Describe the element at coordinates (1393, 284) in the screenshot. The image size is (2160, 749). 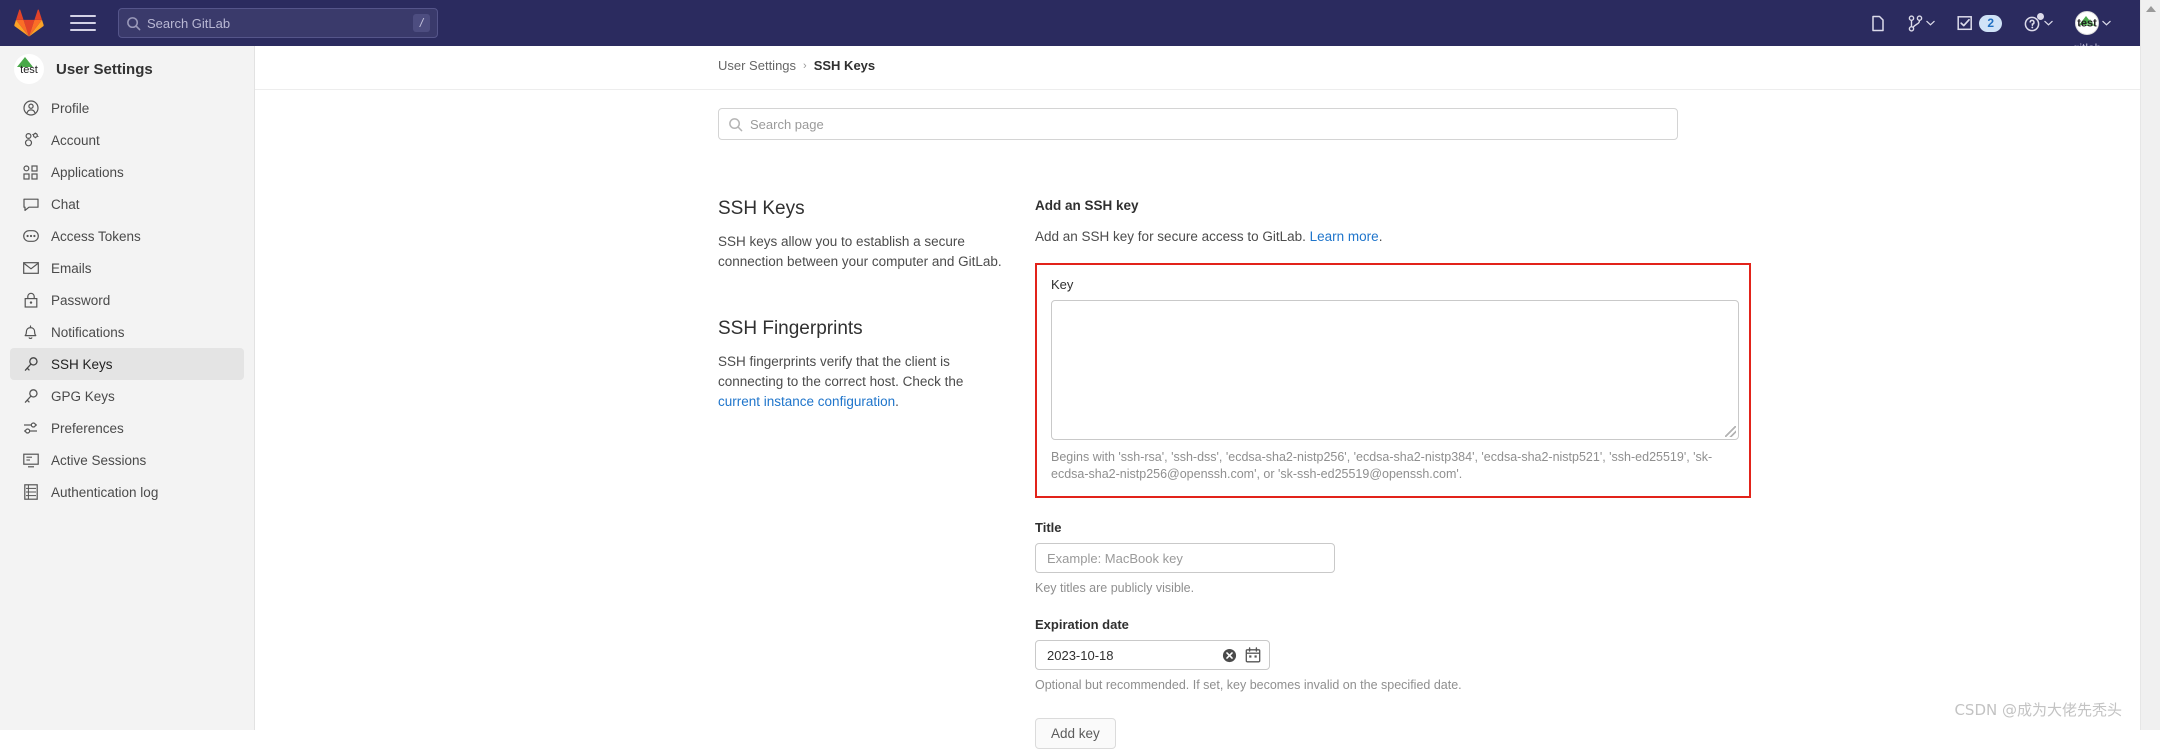
I see `key-field-label: Key` at that location.